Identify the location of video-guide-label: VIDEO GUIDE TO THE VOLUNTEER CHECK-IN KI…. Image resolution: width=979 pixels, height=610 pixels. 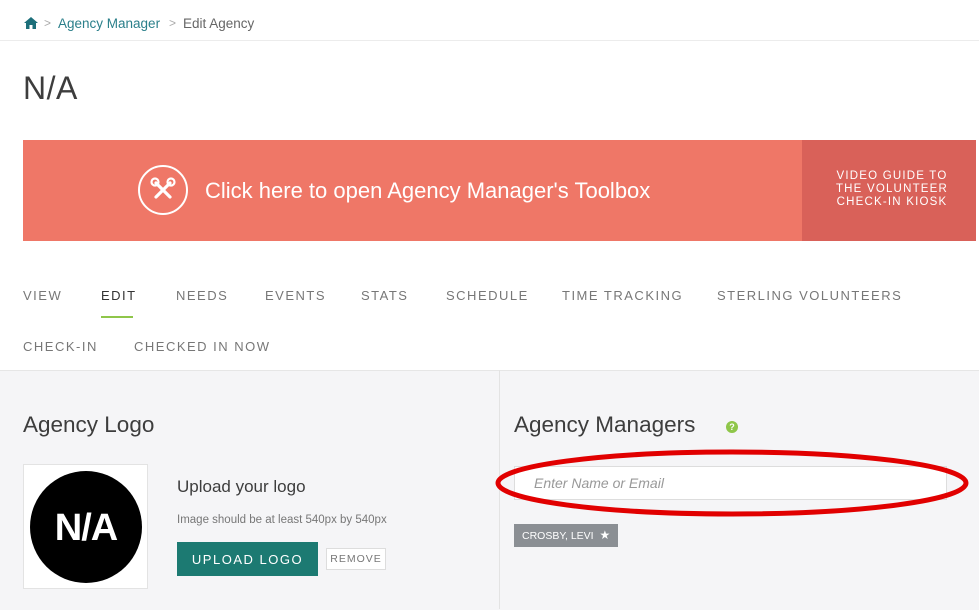
(892, 189).